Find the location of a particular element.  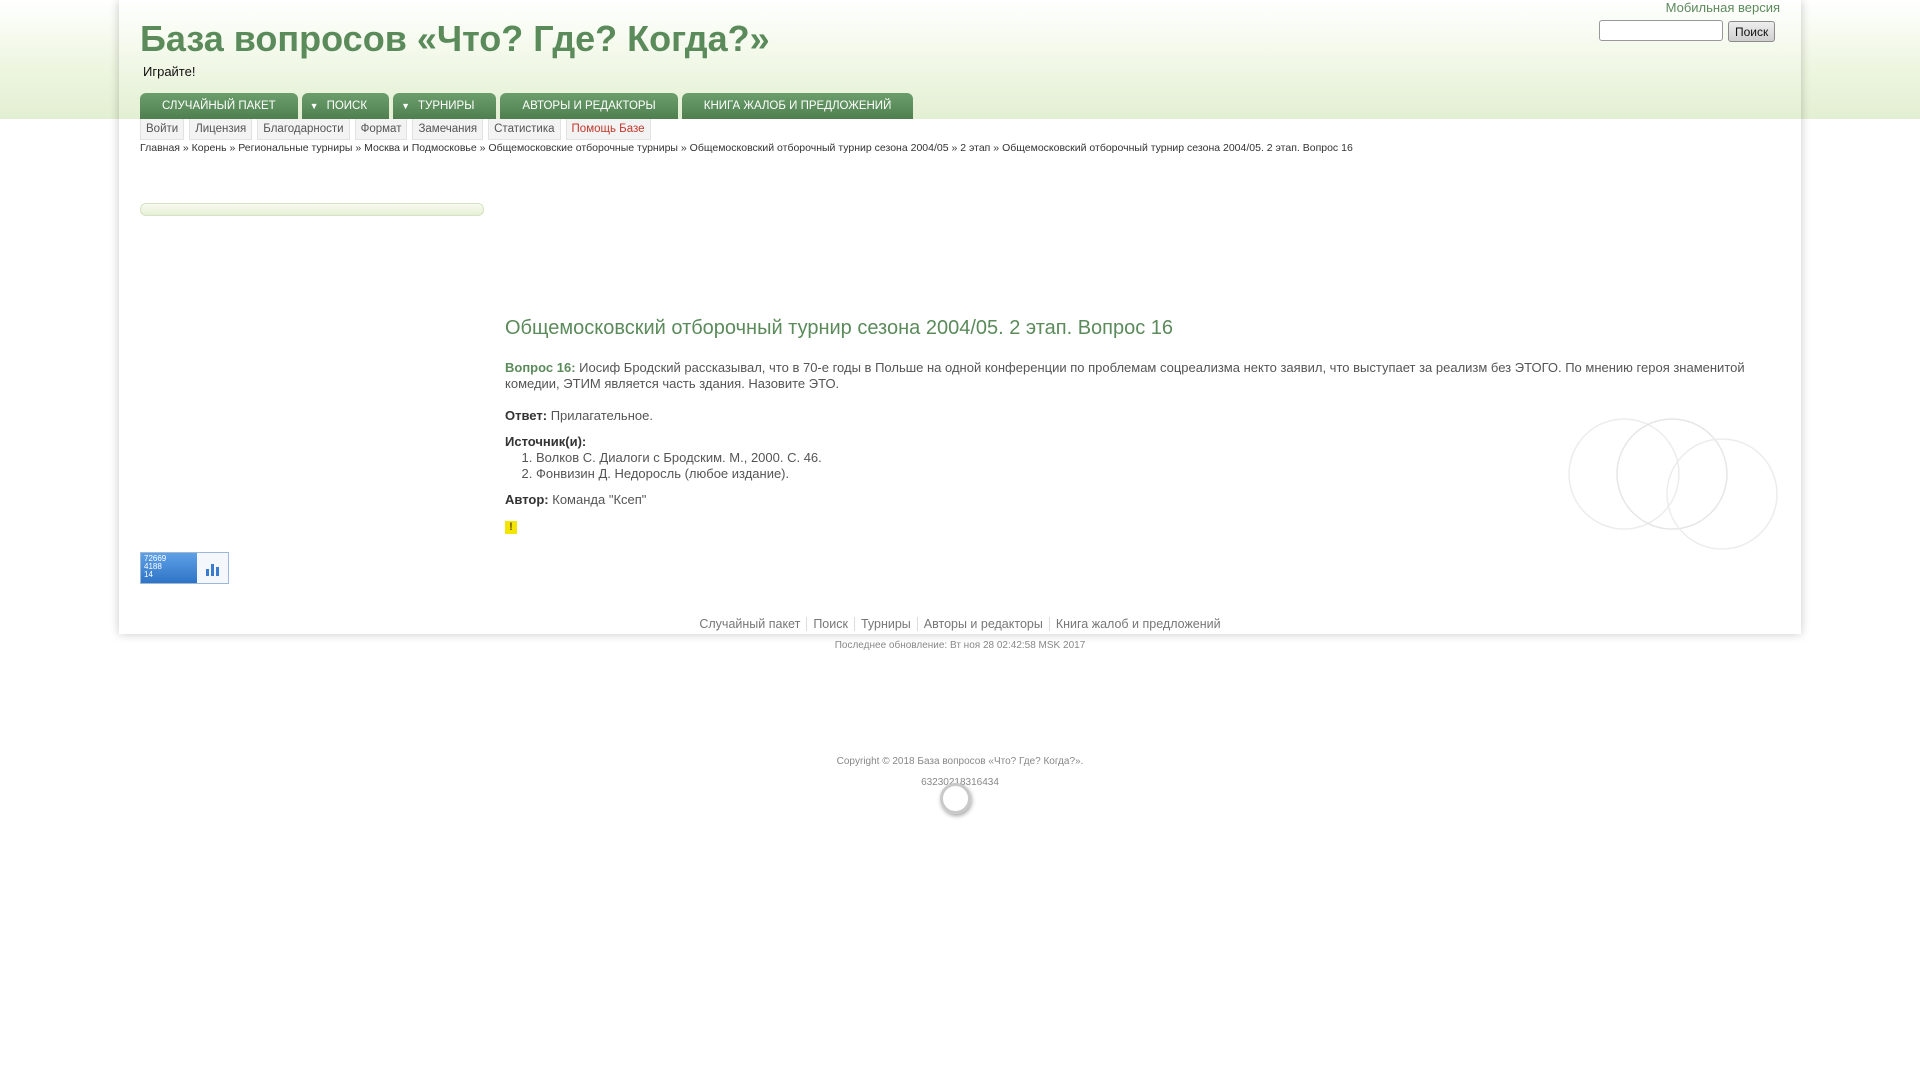

nav-tab-tournaments: ▼ ТУРНИРЫ is located at coordinates (445, 106).